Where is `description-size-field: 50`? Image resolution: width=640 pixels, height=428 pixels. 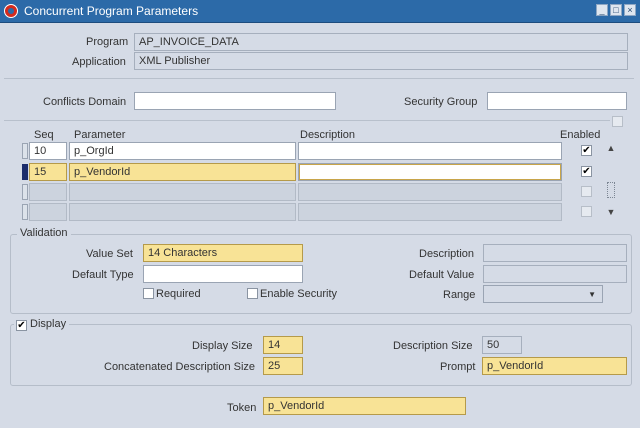 description-size-field: 50 is located at coordinates (502, 345).